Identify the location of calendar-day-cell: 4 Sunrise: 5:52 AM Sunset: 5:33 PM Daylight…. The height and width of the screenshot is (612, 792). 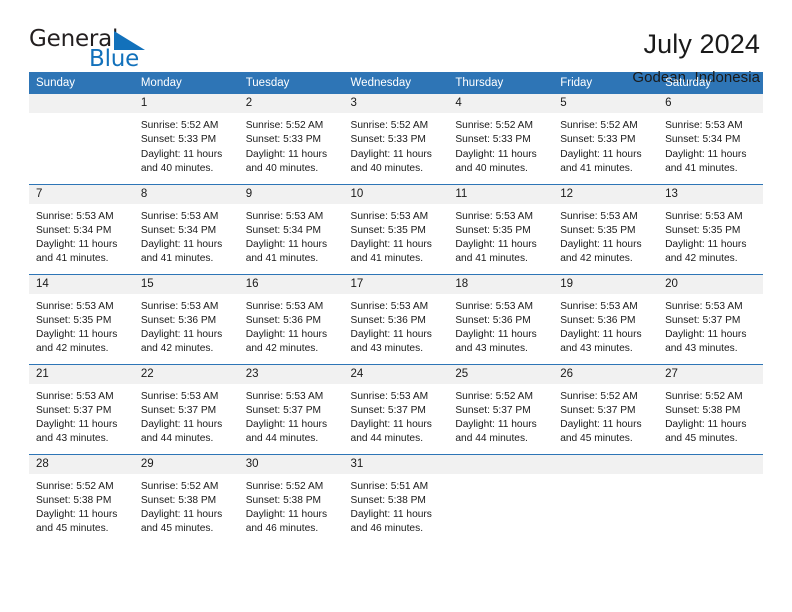
(501, 139).